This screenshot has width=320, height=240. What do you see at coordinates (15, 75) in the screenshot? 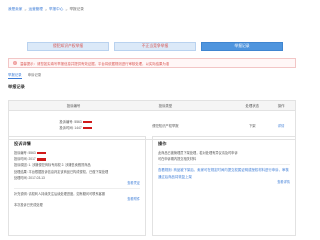
I see `subtab-report-records: 举报记录` at bounding box center [15, 75].